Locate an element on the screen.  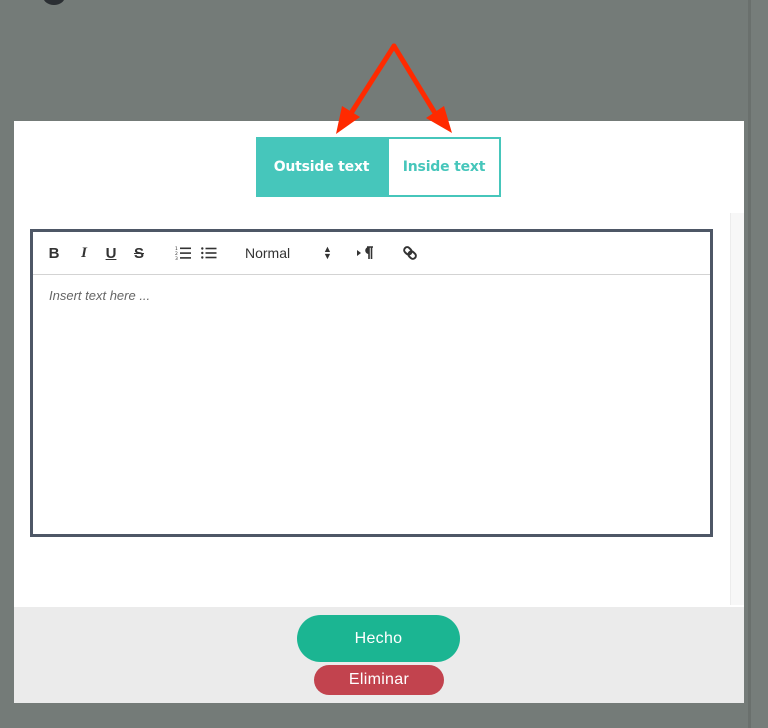
link-icon is located at coordinates (410, 253).